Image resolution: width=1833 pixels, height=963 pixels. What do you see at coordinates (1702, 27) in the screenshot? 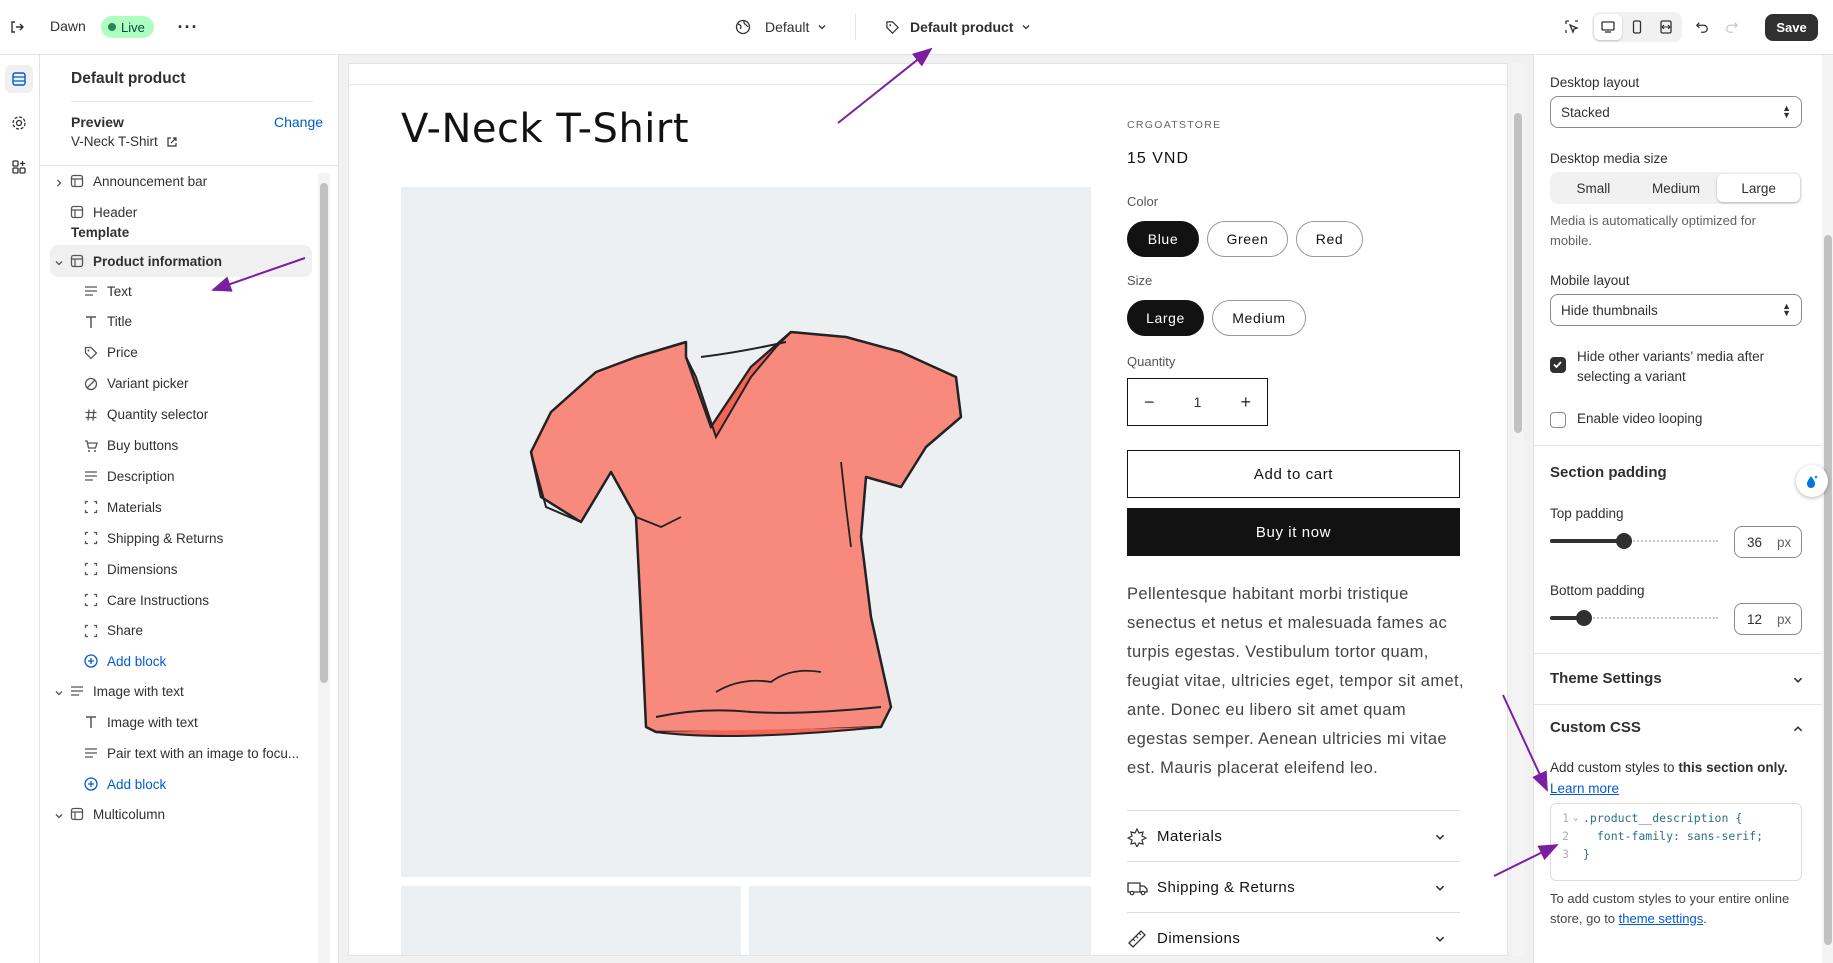
I see `undo-icon` at bounding box center [1702, 27].